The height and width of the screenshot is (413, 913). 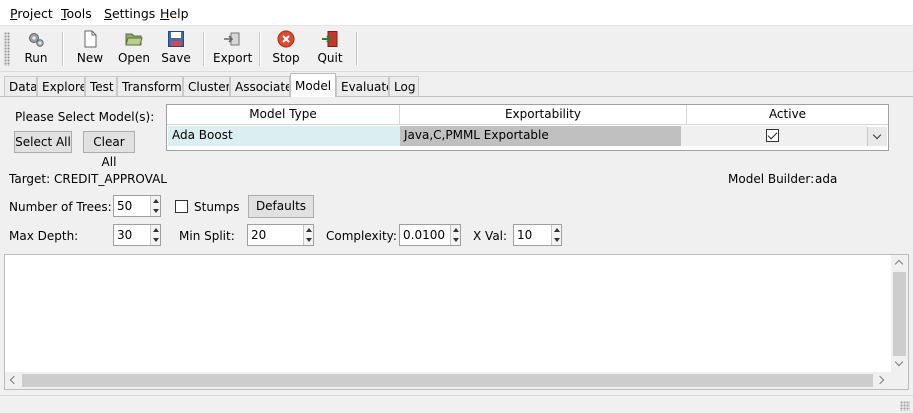 I want to click on number-of-trees-spinner: 50, so click(x=137, y=206).